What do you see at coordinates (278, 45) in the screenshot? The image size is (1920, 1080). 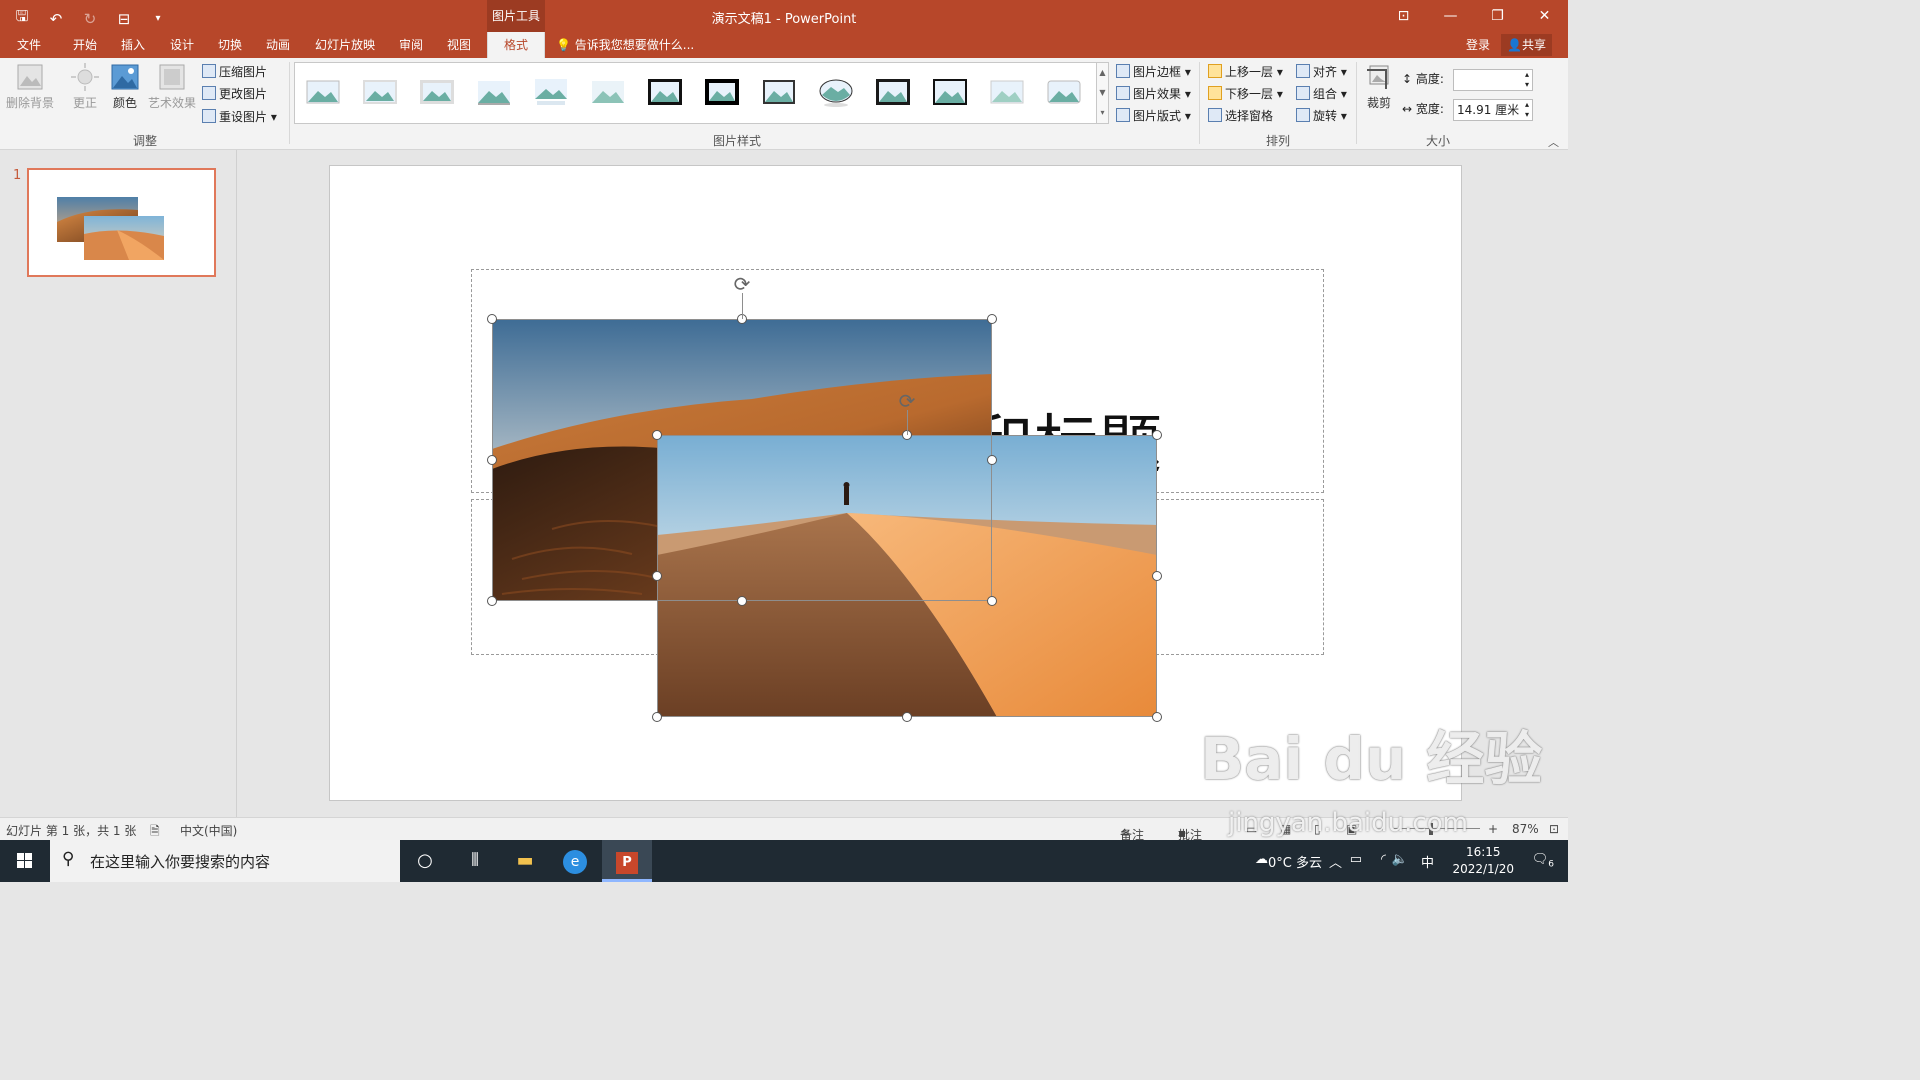 I see `tab-animations: 动画` at bounding box center [278, 45].